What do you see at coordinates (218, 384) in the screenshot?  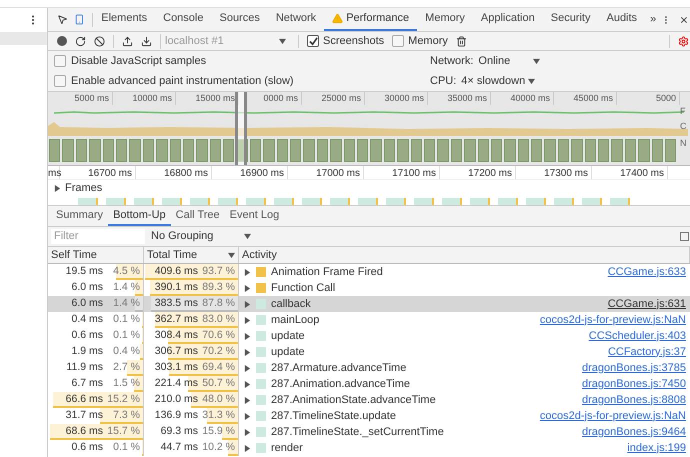 I see `table-cell-text: 50.7 %` at bounding box center [218, 384].